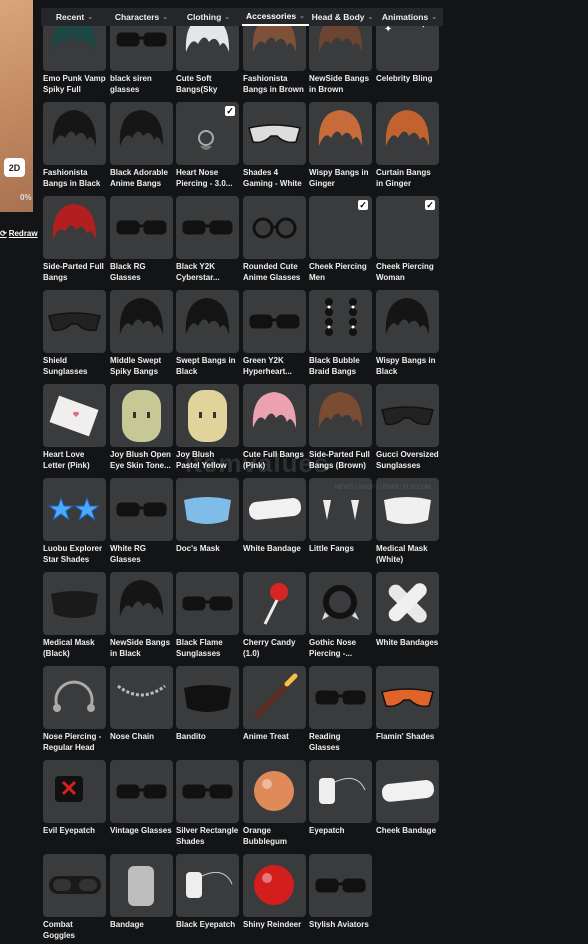 This screenshot has width=588, height=944. I want to click on view-2d-button: 2D, so click(14, 167).